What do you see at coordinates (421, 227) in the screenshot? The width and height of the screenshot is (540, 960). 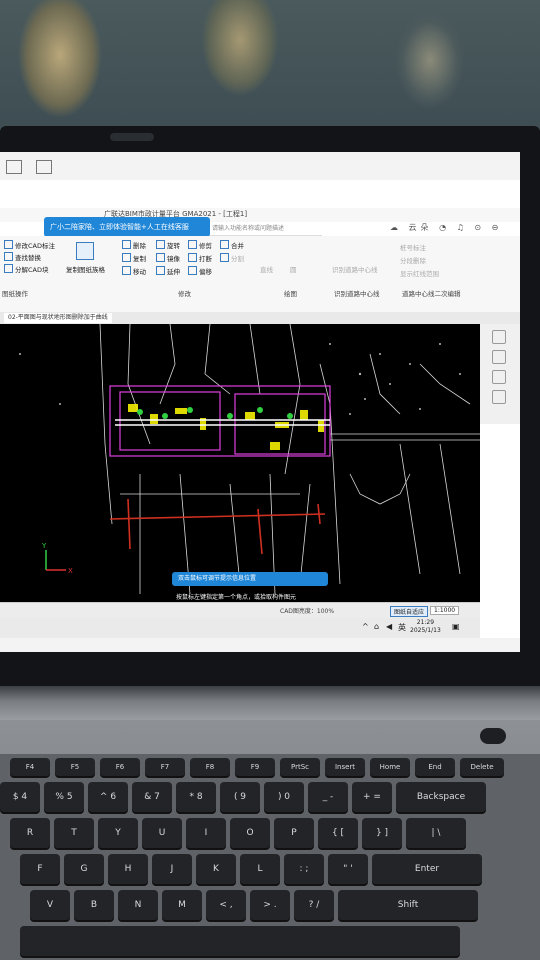 I see `cloud-label: 云朵` at bounding box center [421, 227].